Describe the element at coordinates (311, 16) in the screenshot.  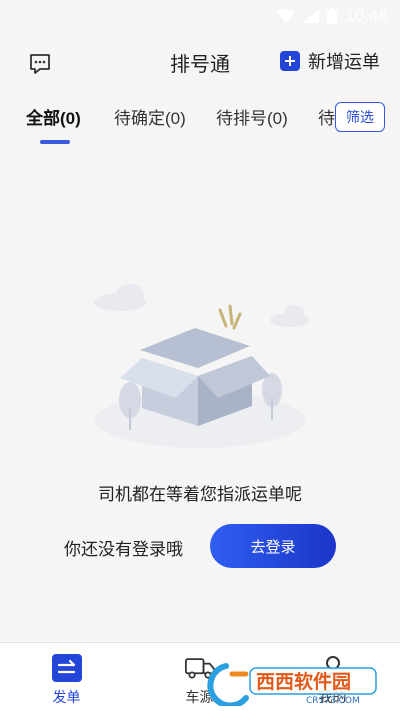
I see `signal-icon` at that location.